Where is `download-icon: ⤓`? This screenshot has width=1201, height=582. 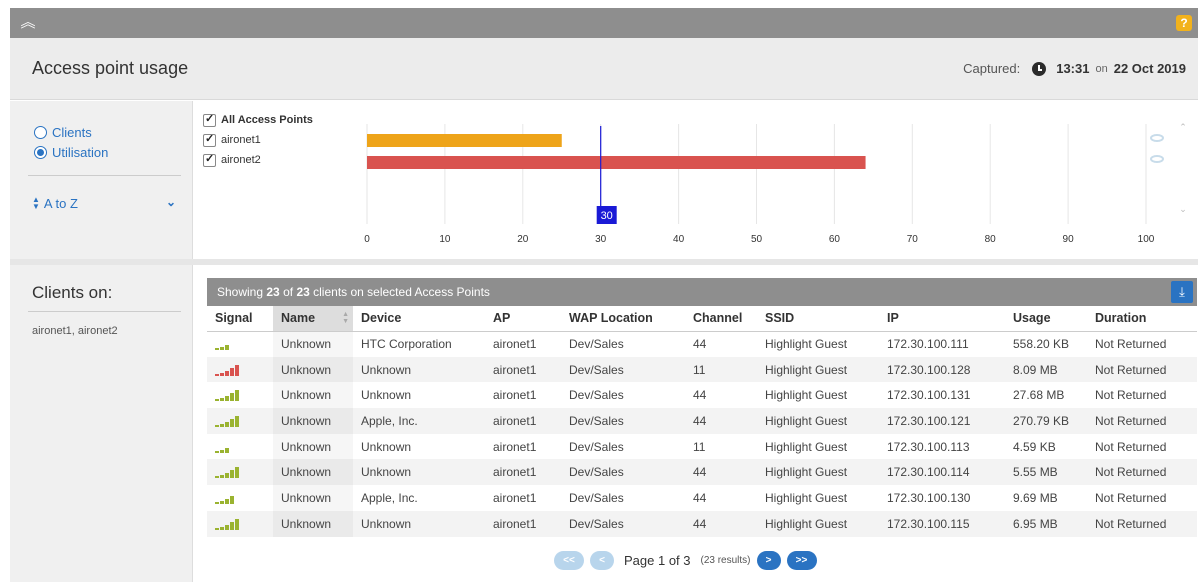 download-icon: ⤓ is located at coordinates (1182, 292).